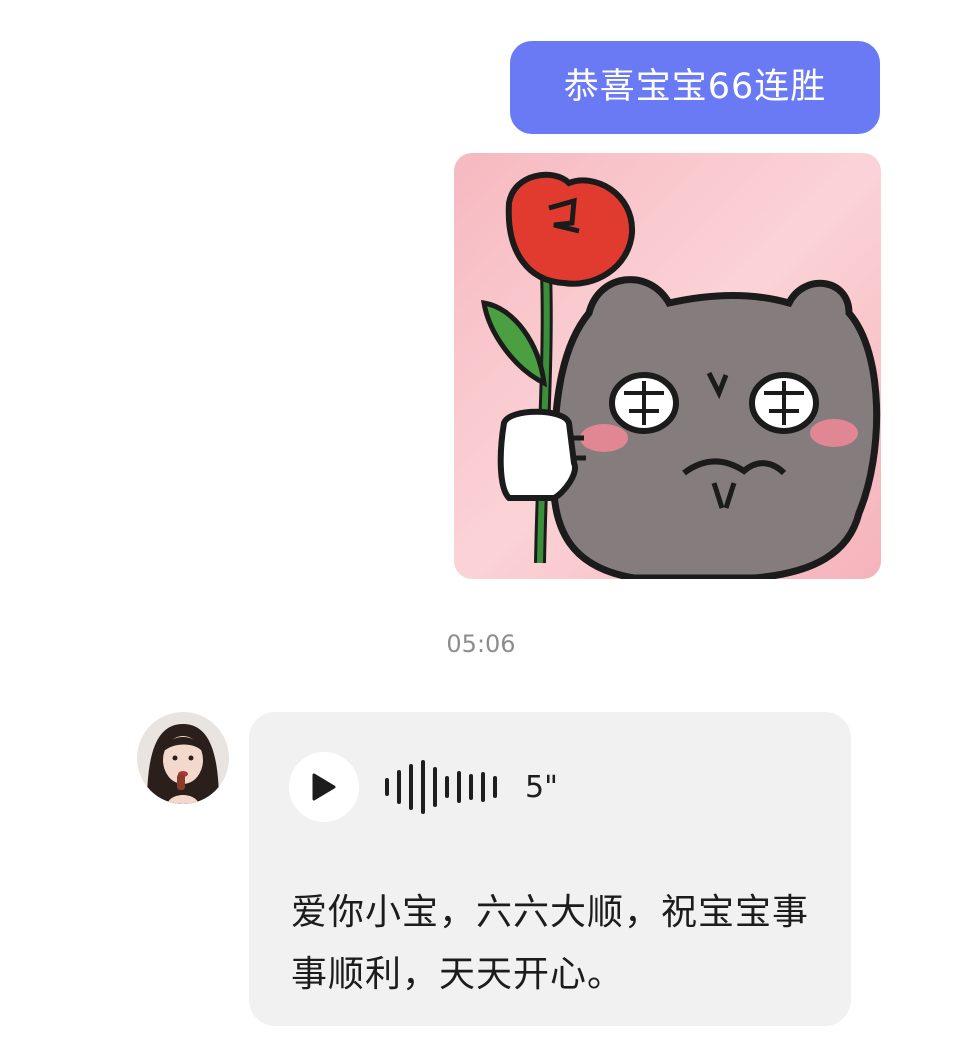 The image size is (962, 1049). I want to click on sent-message-bubble: 恭喜宝宝66连胜, so click(695, 87).